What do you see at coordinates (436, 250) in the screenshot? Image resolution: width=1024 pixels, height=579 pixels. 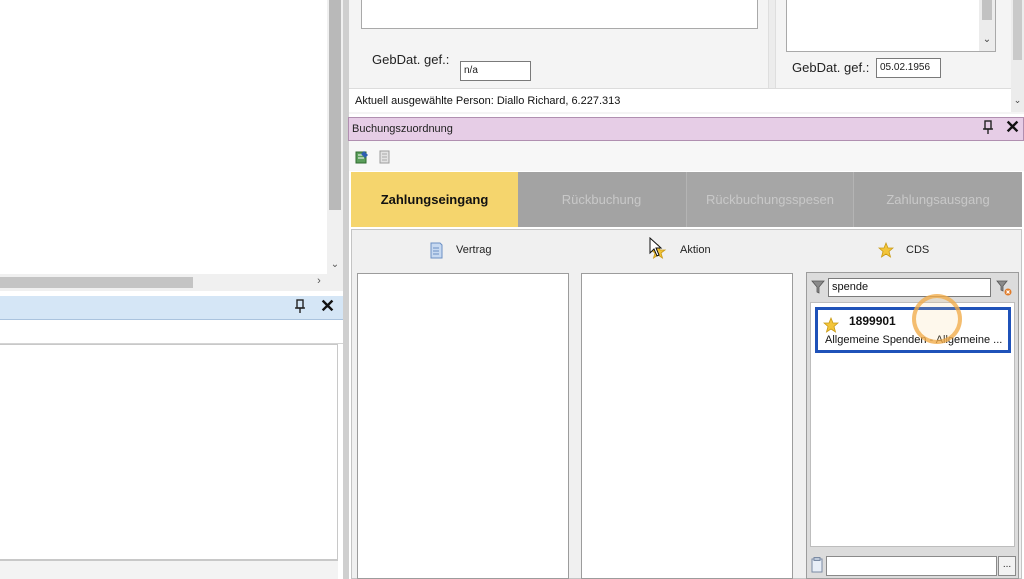 I see `contract-icon` at bounding box center [436, 250].